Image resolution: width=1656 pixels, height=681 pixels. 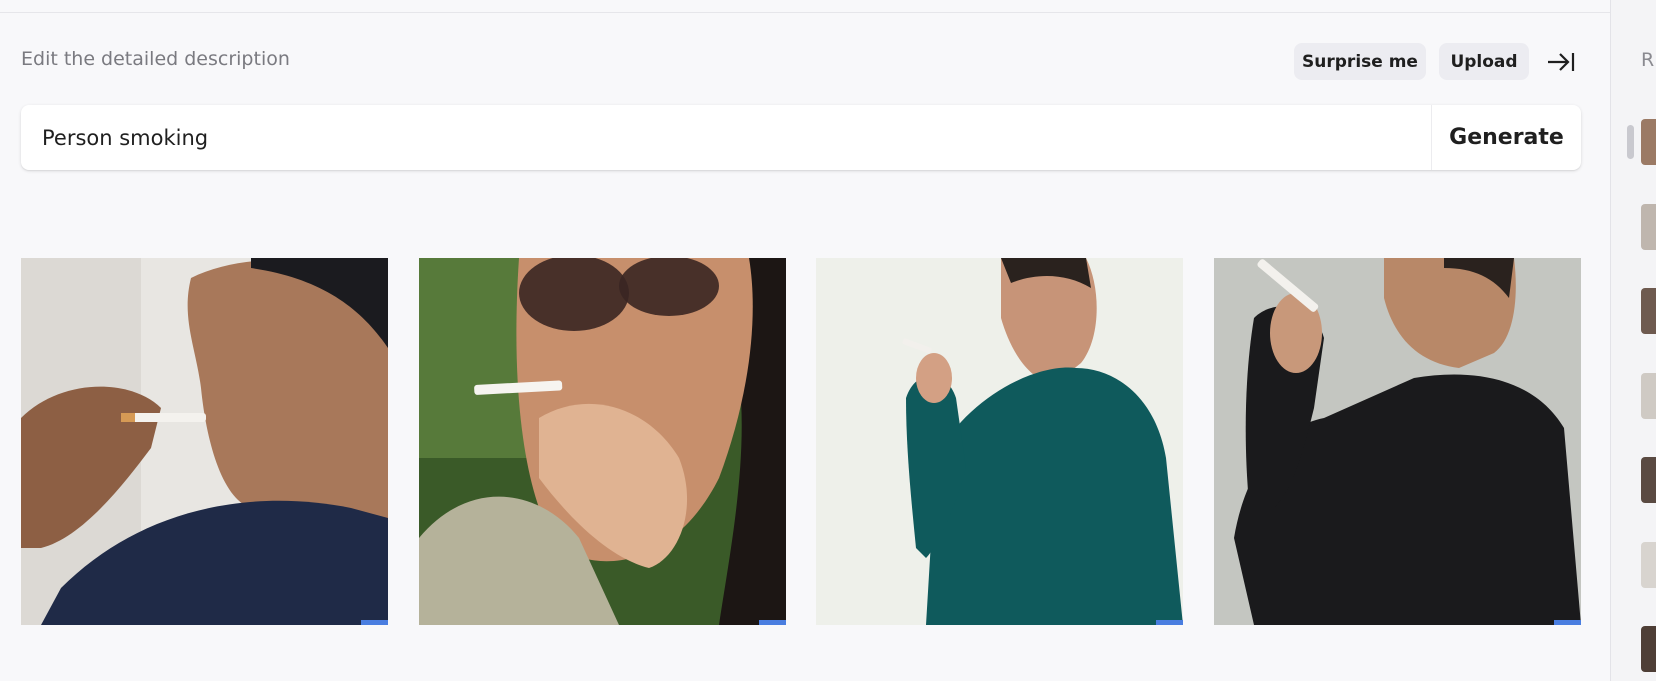 I want to click on surprise-me-button: Surprise me, so click(x=1360, y=61).